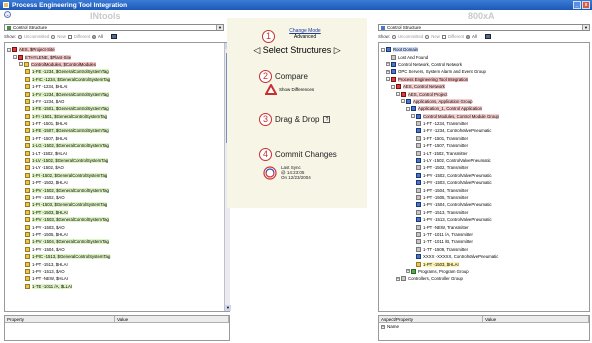  I want to click on tree-row: 1-PV -1502, $GeneralControlSystemTag, so click(118, 189).